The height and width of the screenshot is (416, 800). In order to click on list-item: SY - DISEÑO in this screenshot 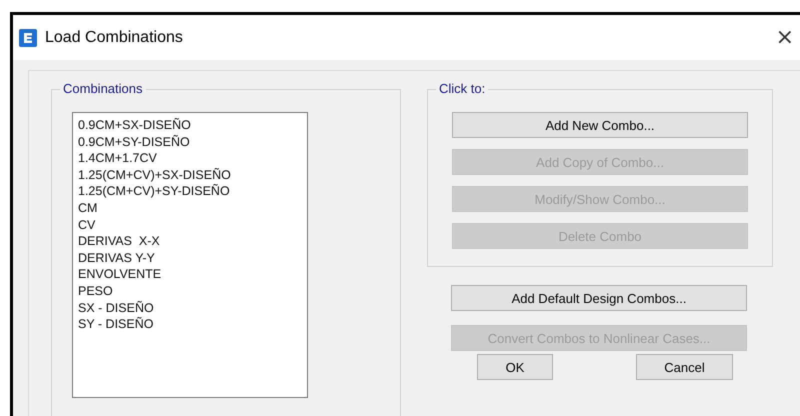, I will do `click(190, 324)`.